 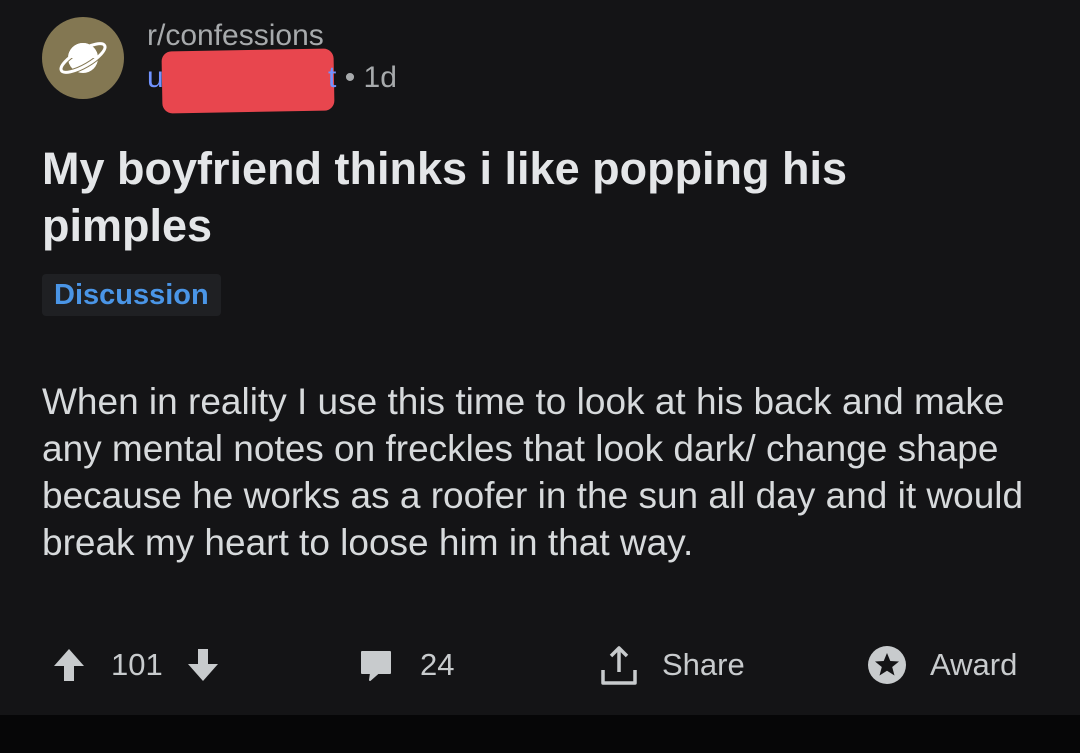 I want to click on comment-bubble-icon, so click(x=376, y=666).